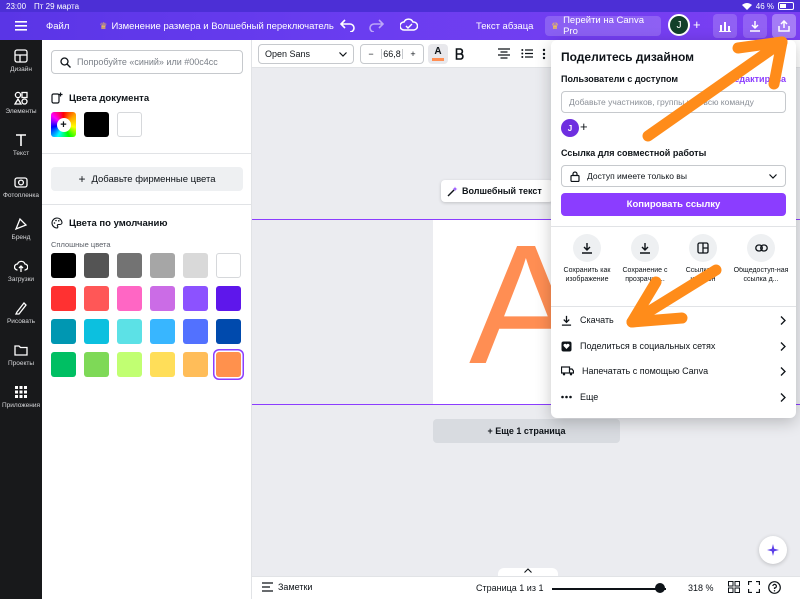 The height and width of the screenshot is (599, 800). Describe the element at coordinates (147, 62) in the screenshot. I see `color-search-input: Попробуйте «синий» или #00c4cc` at that location.